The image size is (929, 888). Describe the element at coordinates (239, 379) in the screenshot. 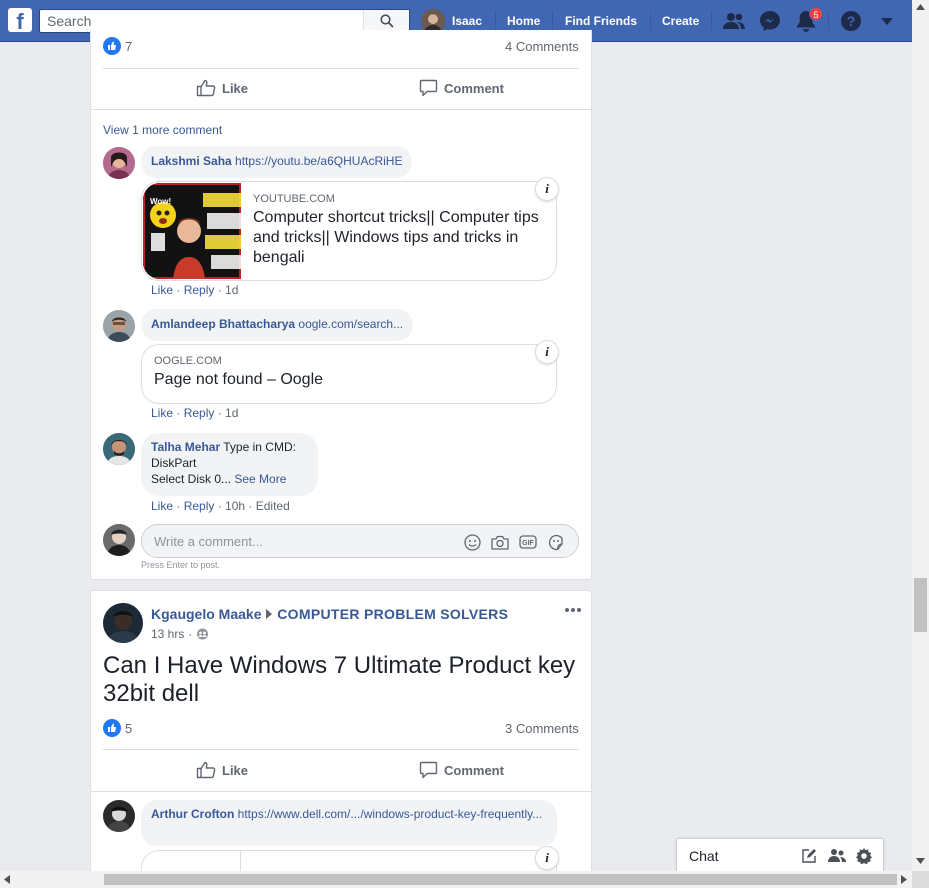

I see `preview-title: Page not found – Oogle` at that location.